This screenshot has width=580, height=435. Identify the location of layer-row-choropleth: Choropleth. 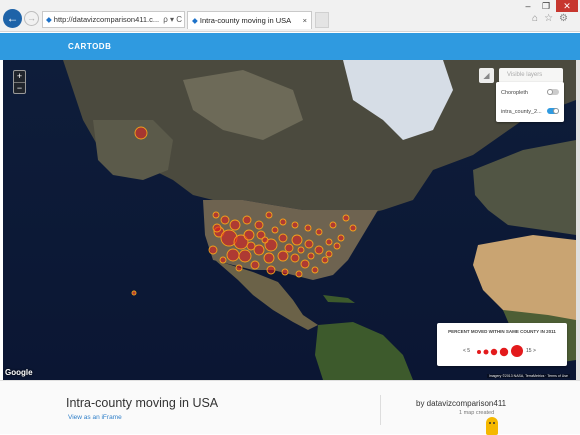
(531, 92).